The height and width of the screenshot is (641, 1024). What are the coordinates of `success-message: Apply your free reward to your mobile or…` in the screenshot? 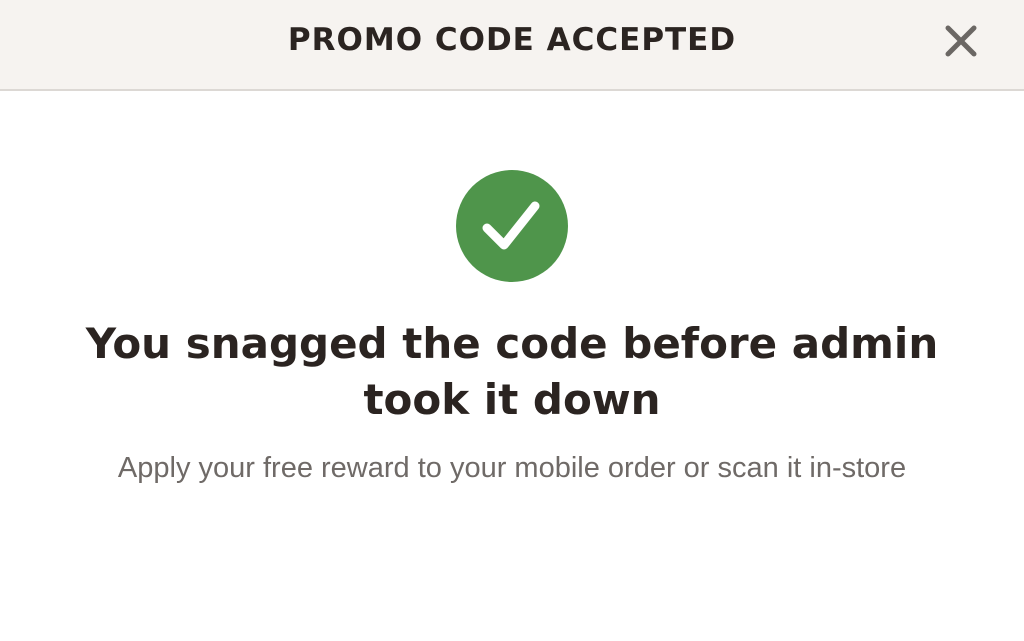 It's located at (512, 468).